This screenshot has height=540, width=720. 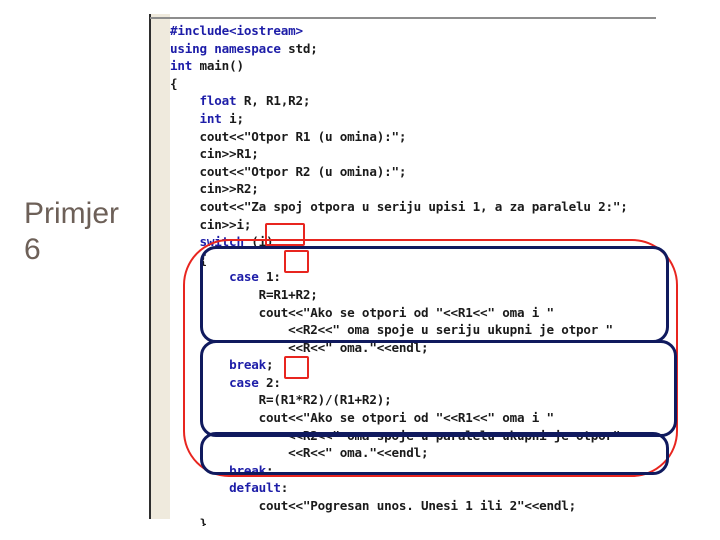 What do you see at coordinates (214, 189) in the screenshot?
I see `code-token: cin>>R2;` at bounding box center [214, 189].